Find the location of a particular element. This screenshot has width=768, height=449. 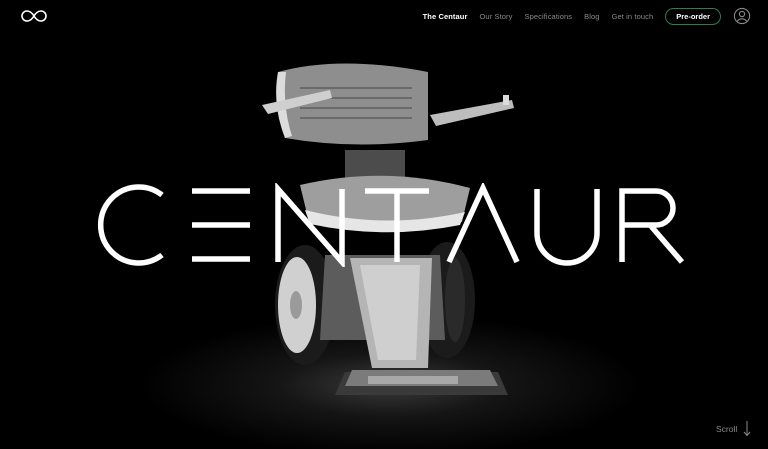

infinity-logo-icon is located at coordinates (34, 16).